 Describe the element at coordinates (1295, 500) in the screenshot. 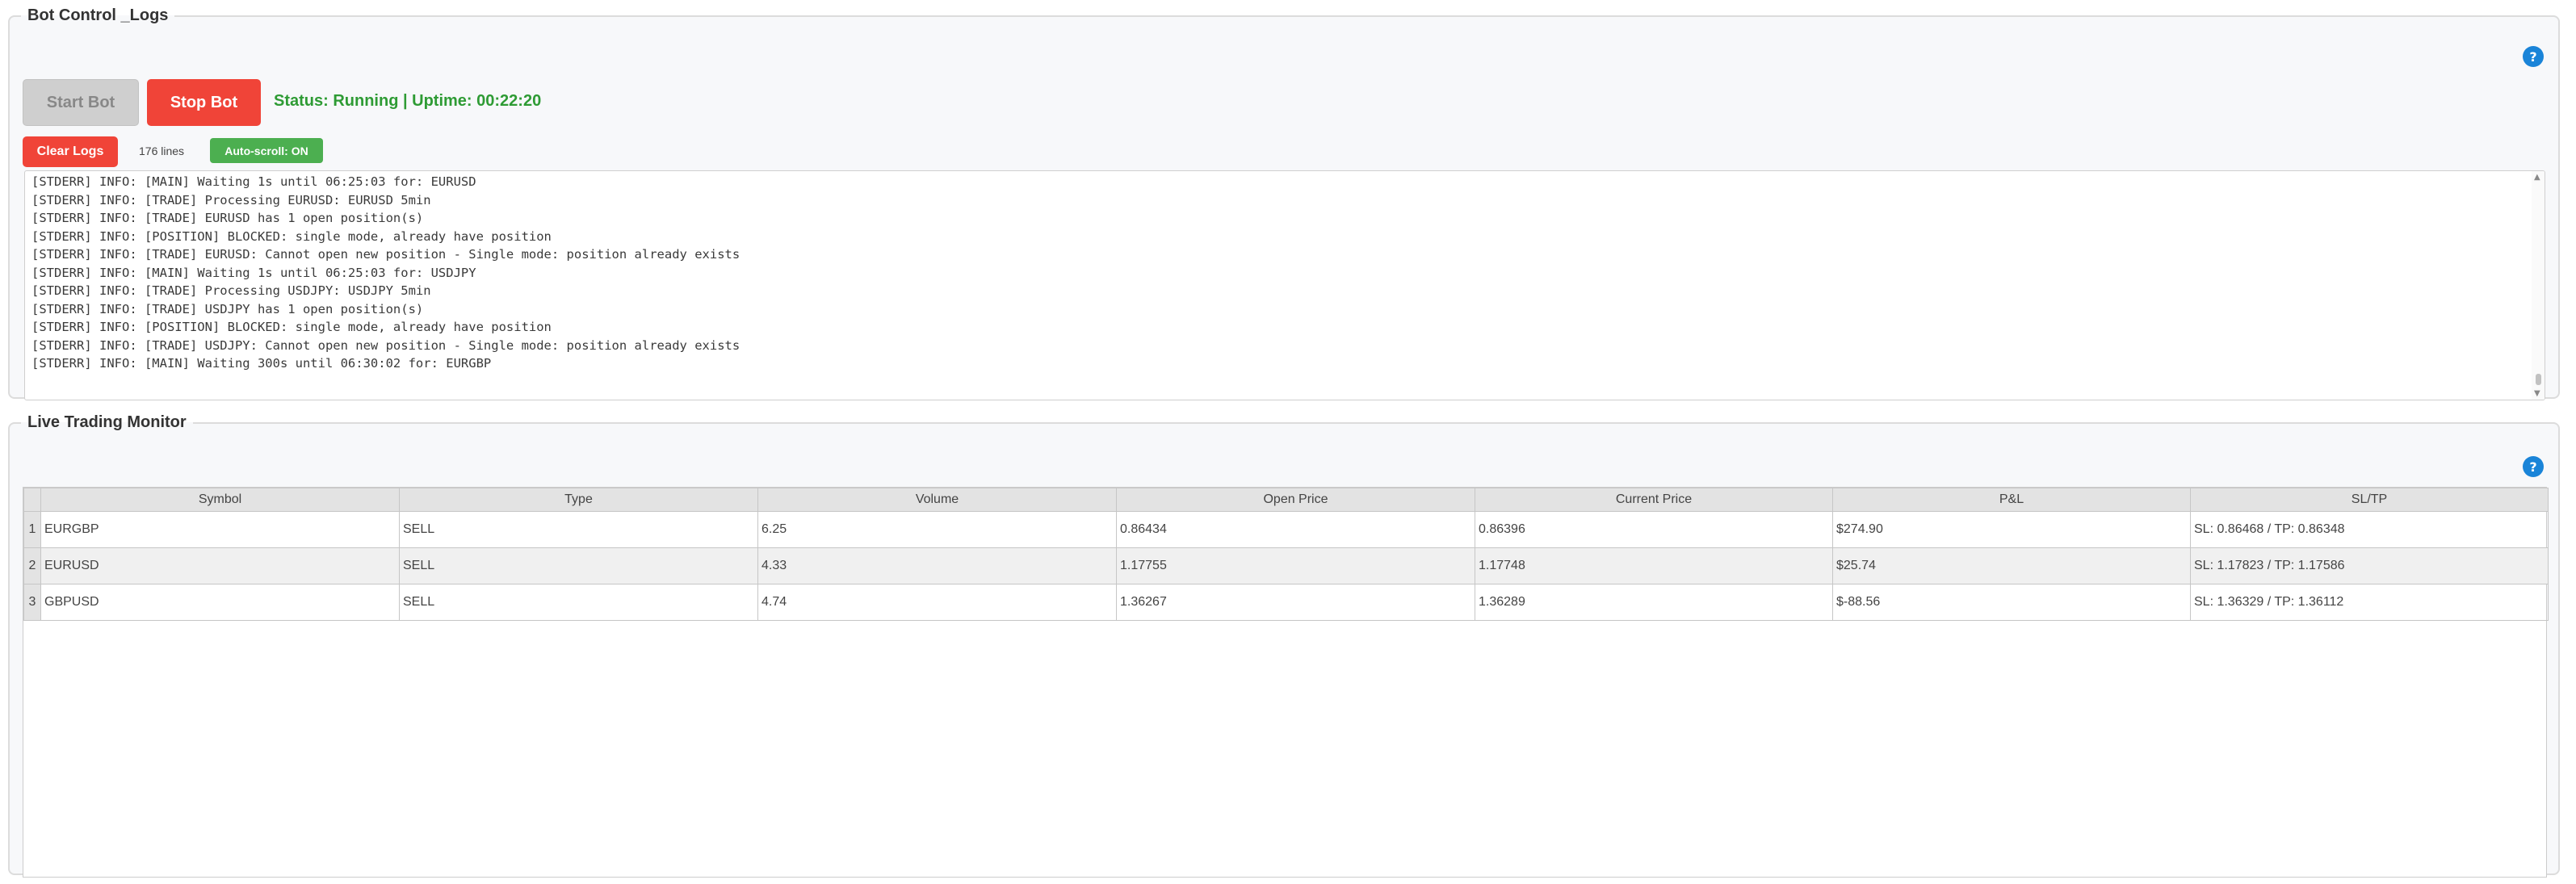

I see `column-header: Open Price` at that location.